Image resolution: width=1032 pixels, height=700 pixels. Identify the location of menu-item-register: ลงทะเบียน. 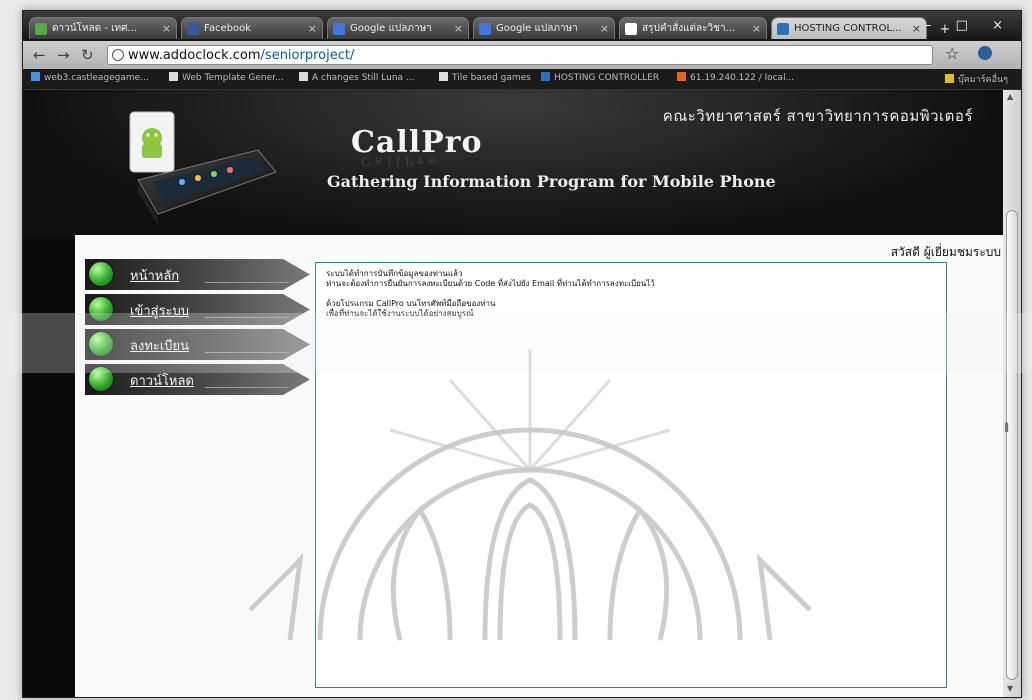
(197, 344).